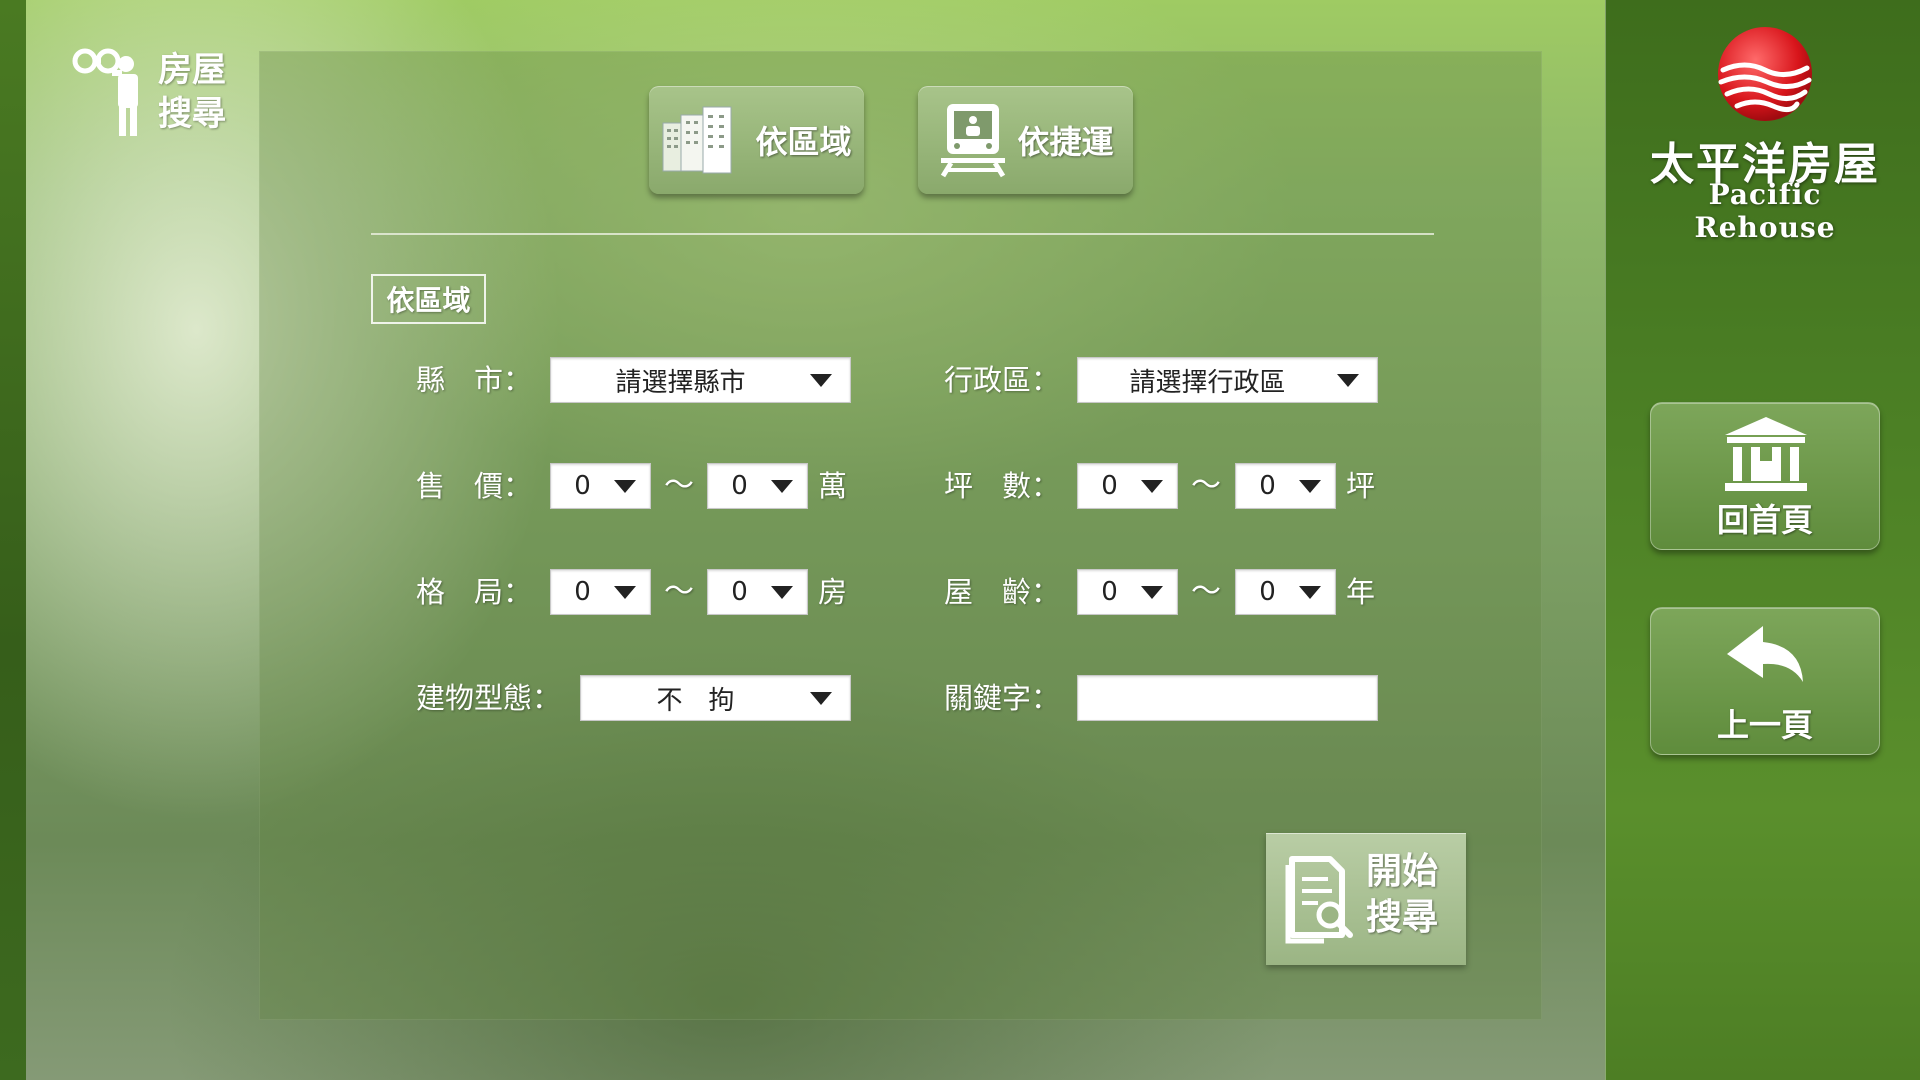 This screenshot has height=1080, width=1920. I want to click on home-button: 回首頁, so click(1765, 476).